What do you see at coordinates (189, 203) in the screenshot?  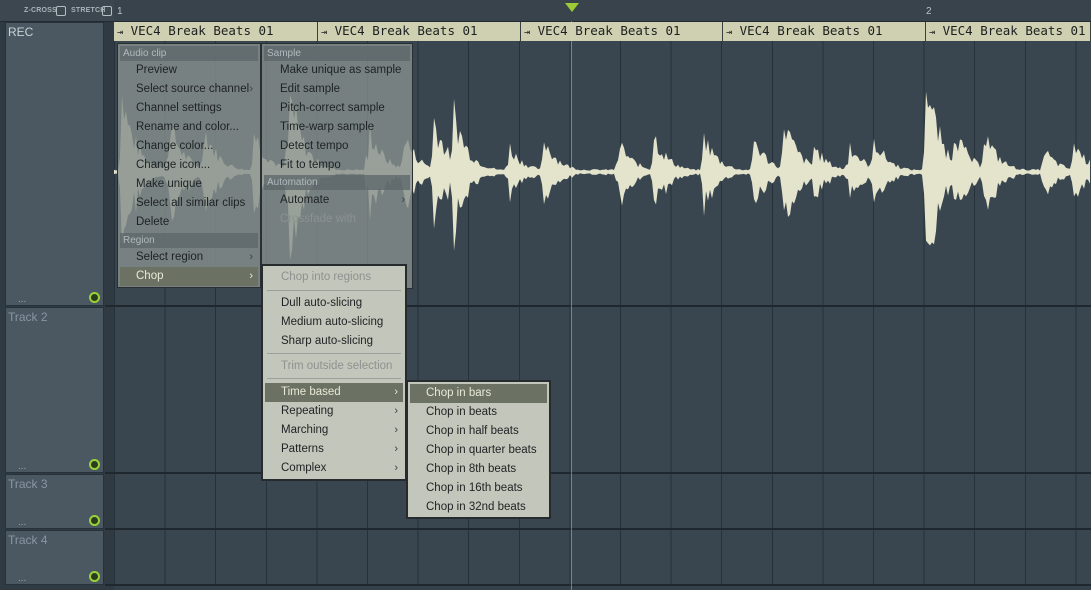 I see `menu-item-select-similar: Select all similar clips` at bounding box center [189, 203].